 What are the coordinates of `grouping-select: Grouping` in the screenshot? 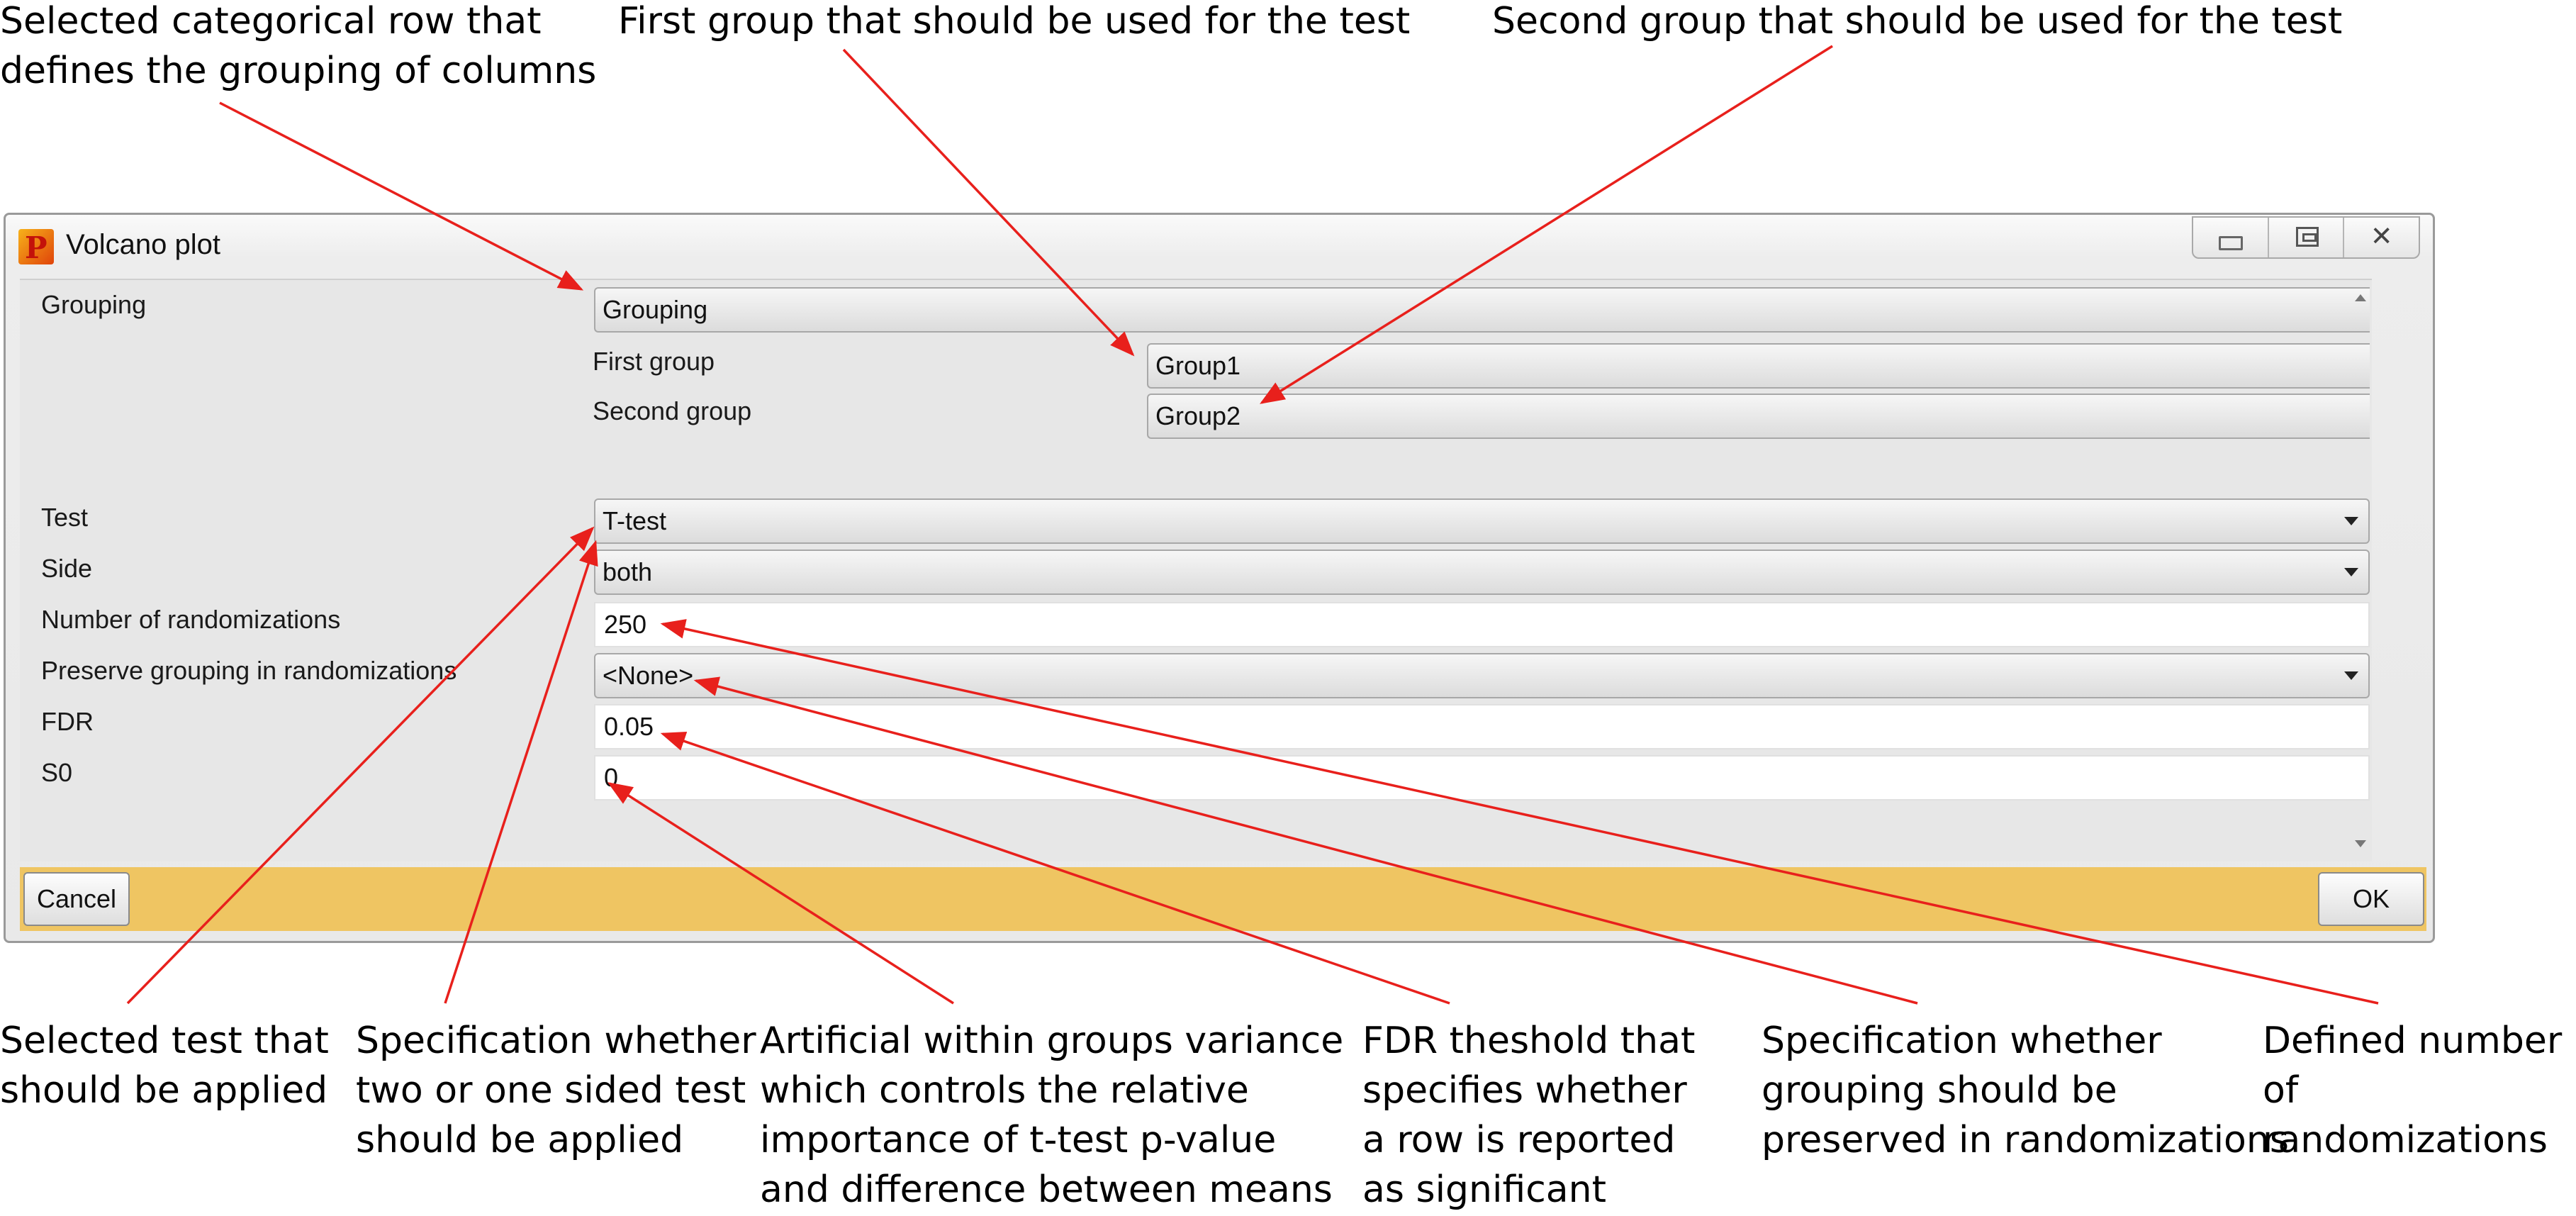 It's located at (1482, 310).